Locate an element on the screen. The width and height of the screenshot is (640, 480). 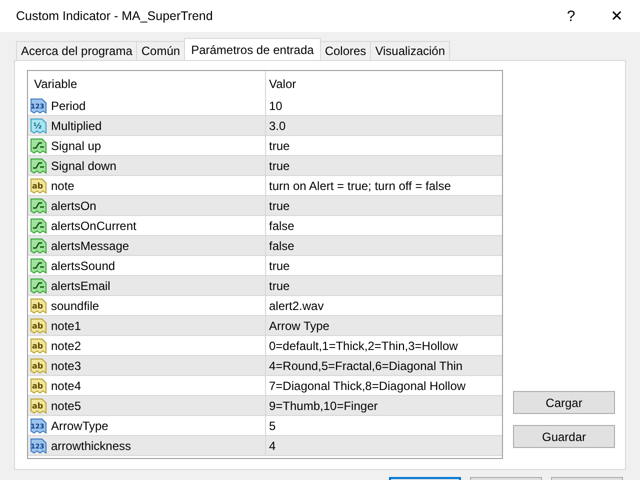
variable-value: 9=Thumb,10=Finger is located at coordinates (323, 405).